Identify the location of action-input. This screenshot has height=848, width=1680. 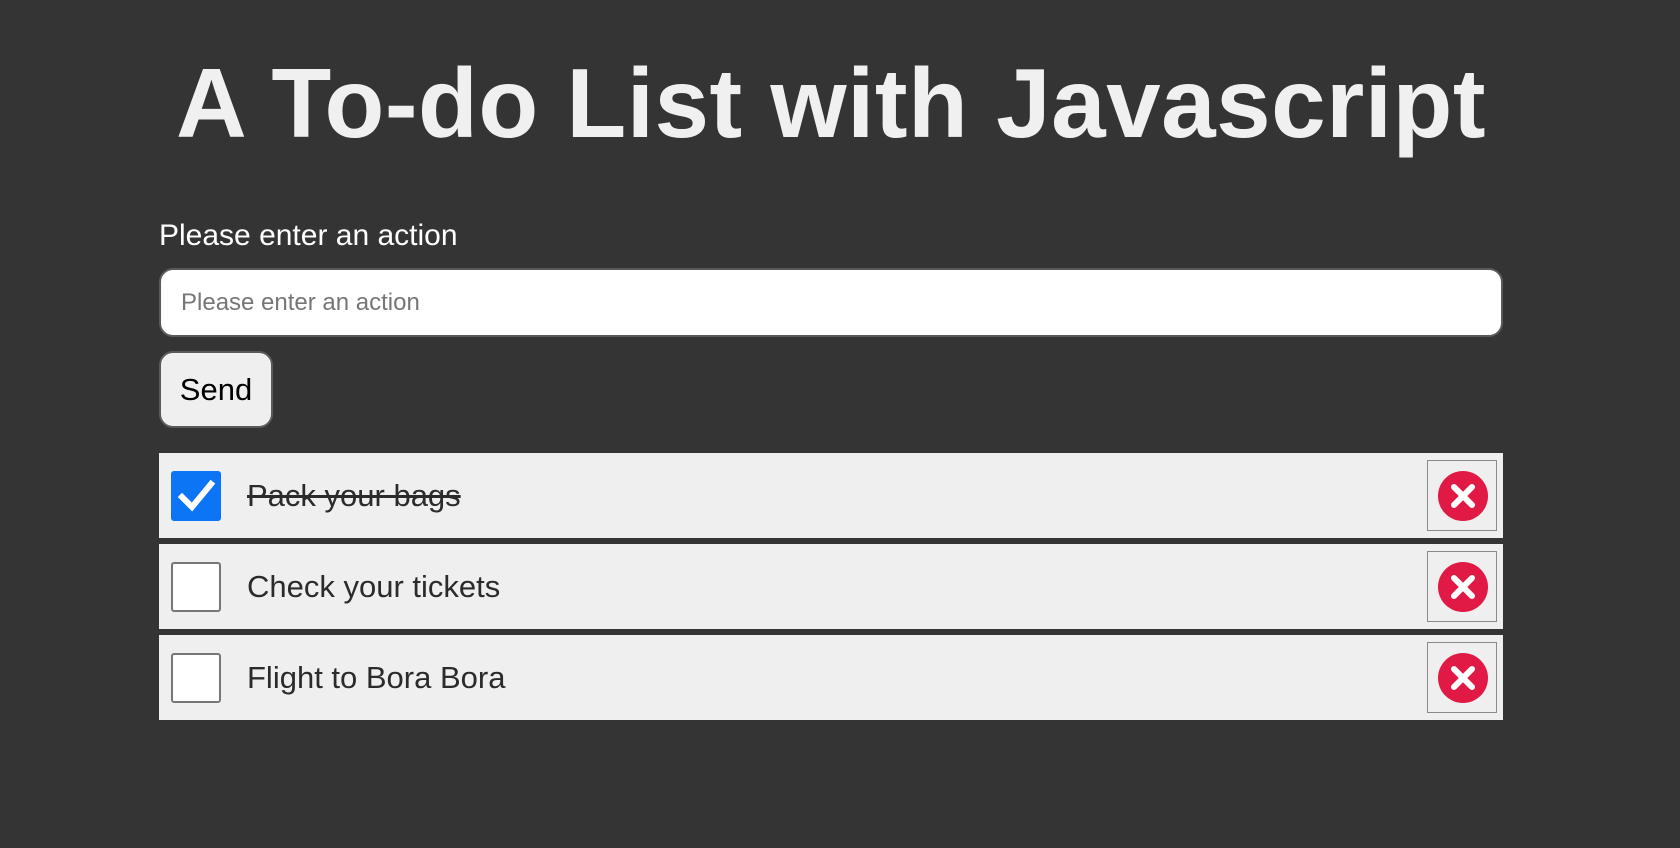
(831, 302).